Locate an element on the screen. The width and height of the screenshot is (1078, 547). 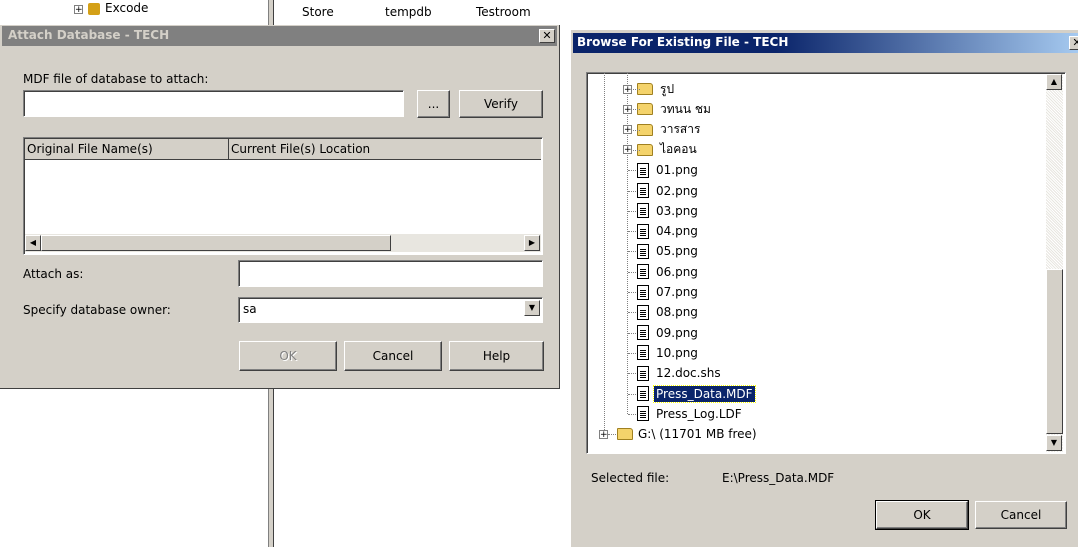
tree-file-item: 12.doc.shs is located at coordinates (673, 373).